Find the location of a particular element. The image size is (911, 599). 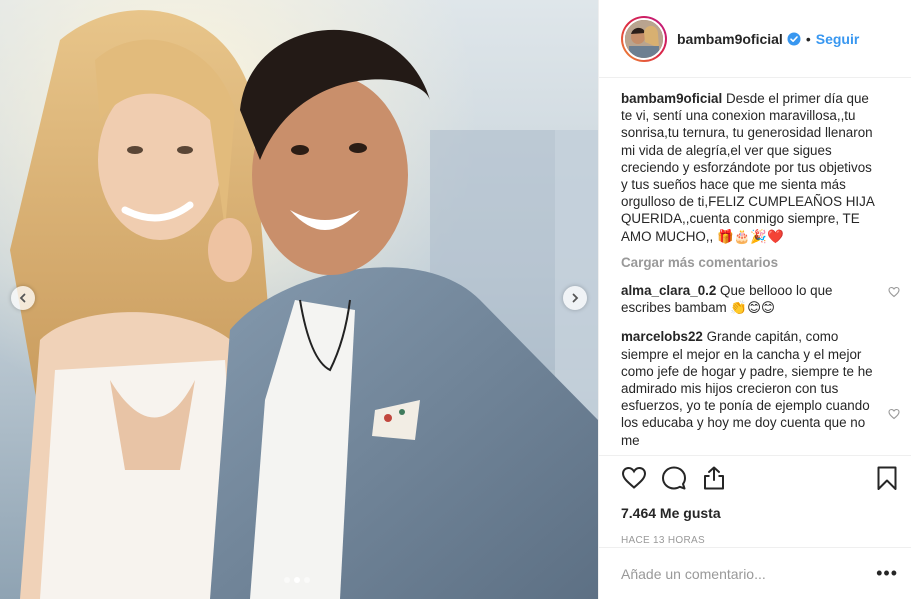

verified-badge-icon is located at coordinates (794, 38).